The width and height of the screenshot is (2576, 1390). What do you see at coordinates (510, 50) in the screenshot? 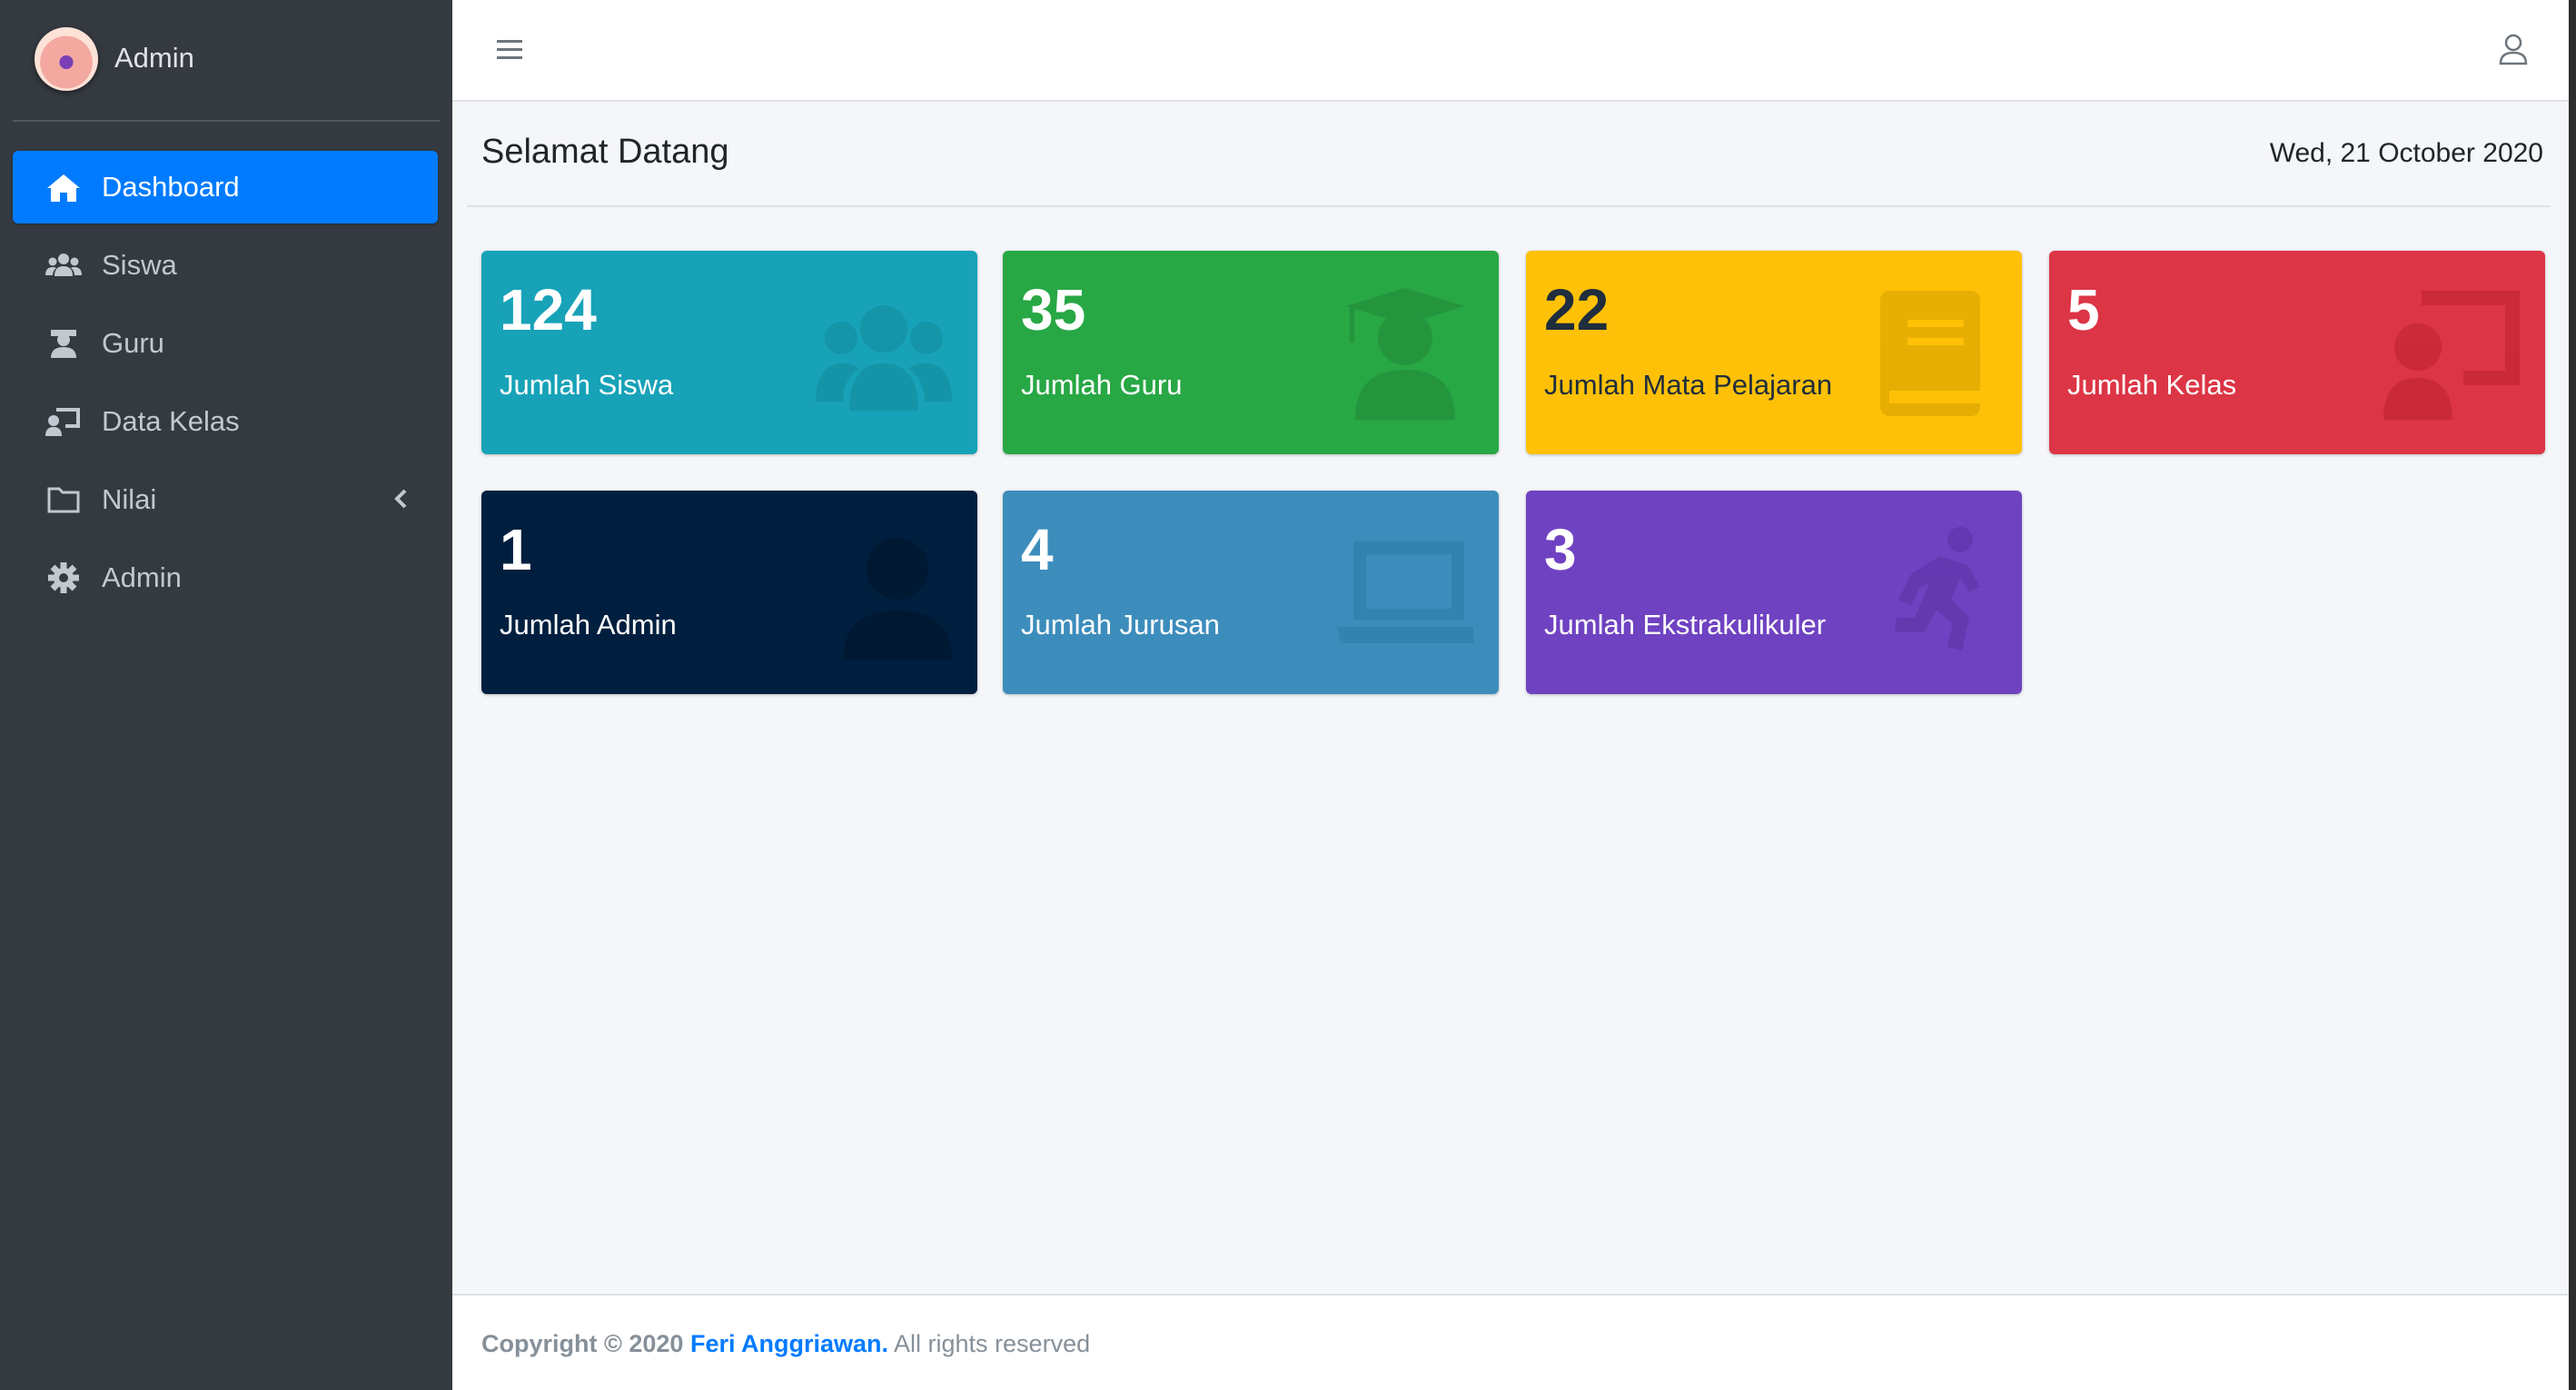
I see `hamburger-icon` at bounding box center [510, 50].